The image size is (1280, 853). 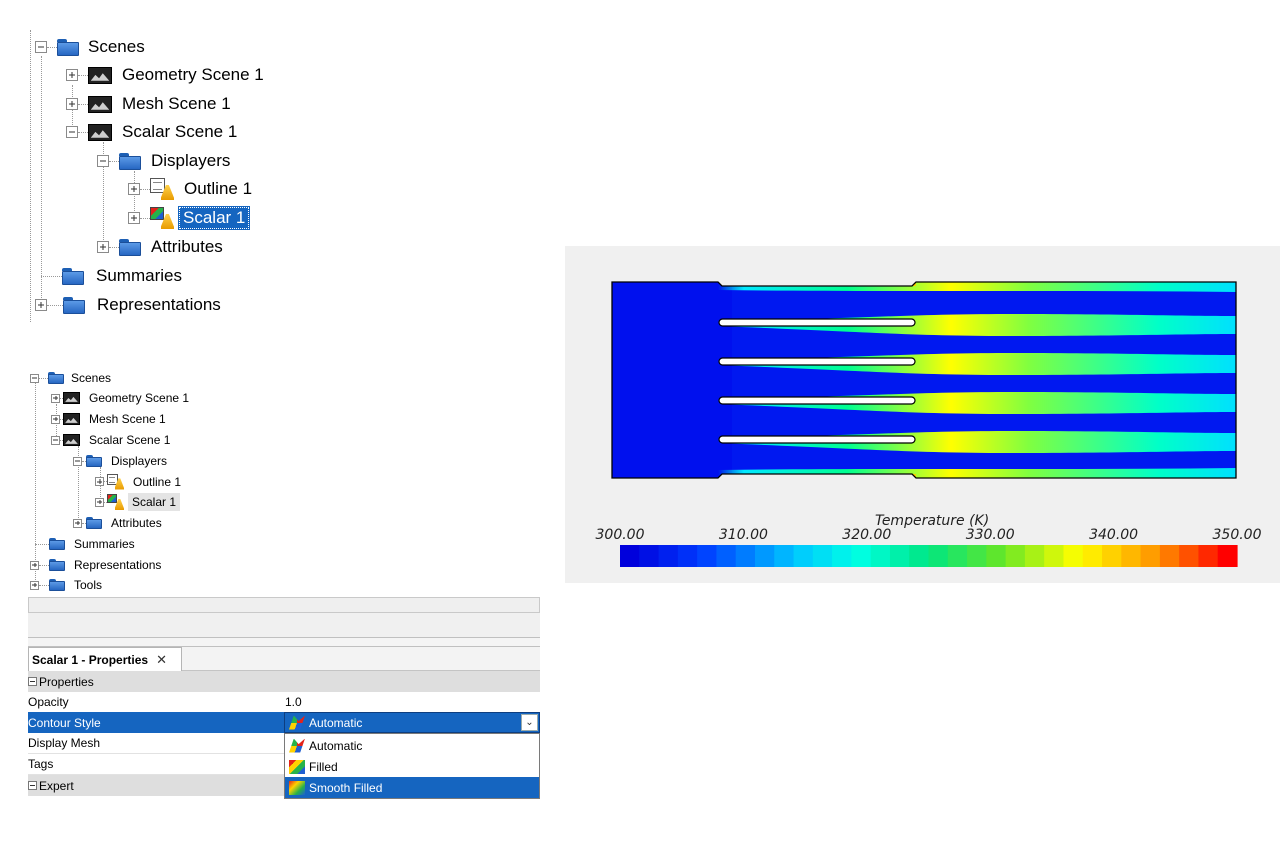 I want to click on group-properties: Properties, so click(x=284, y=681).